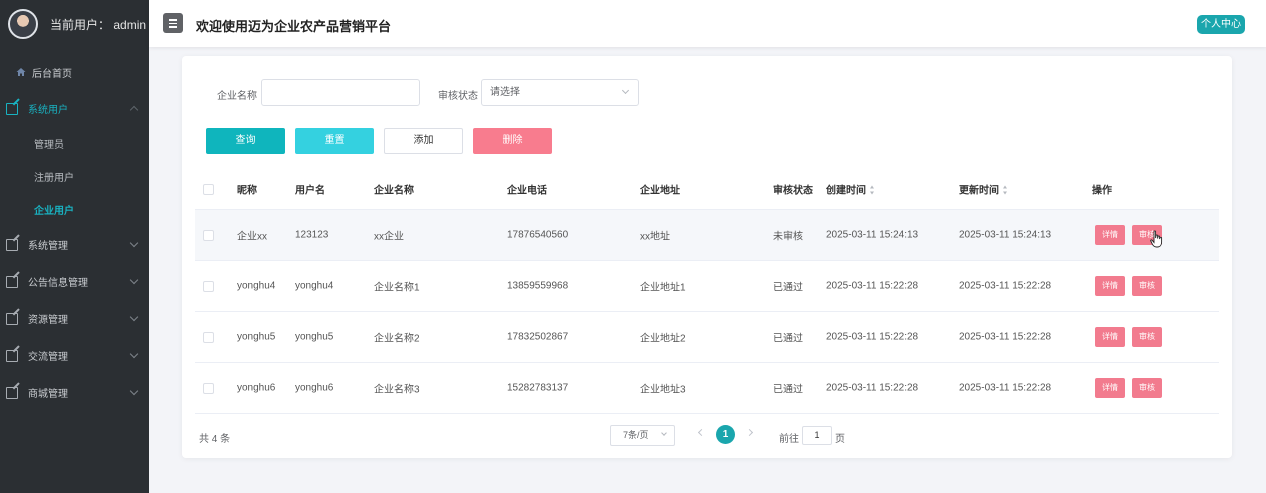 The width and height of the screenshot is (1266, 493). I want to click on cell-username: yonghu4, so click(314, 286).